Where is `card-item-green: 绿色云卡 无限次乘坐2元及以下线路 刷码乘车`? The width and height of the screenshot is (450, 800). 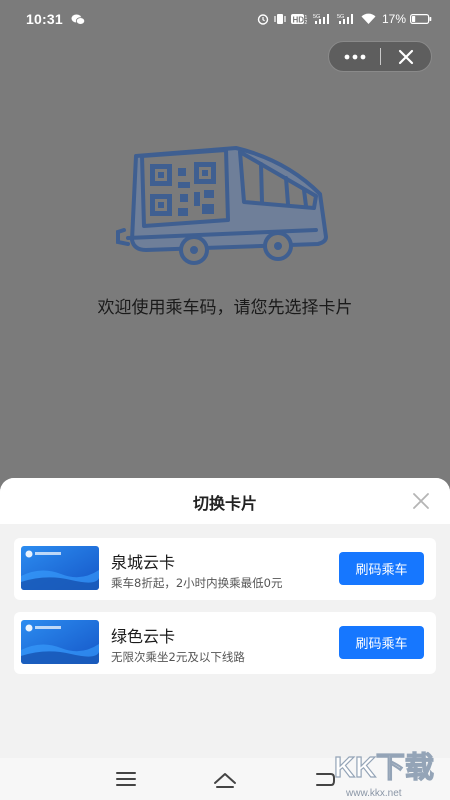
card-item-green: 绿色云卡 无限次乘坐2元及以下线路 刷码乘车 is located at coordinates (225, 643).